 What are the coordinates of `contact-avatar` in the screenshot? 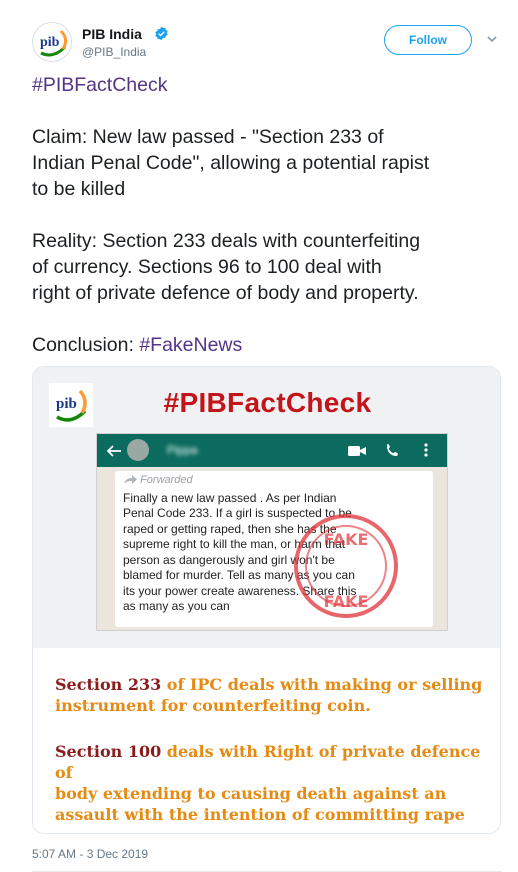 It's located at (138, 450).